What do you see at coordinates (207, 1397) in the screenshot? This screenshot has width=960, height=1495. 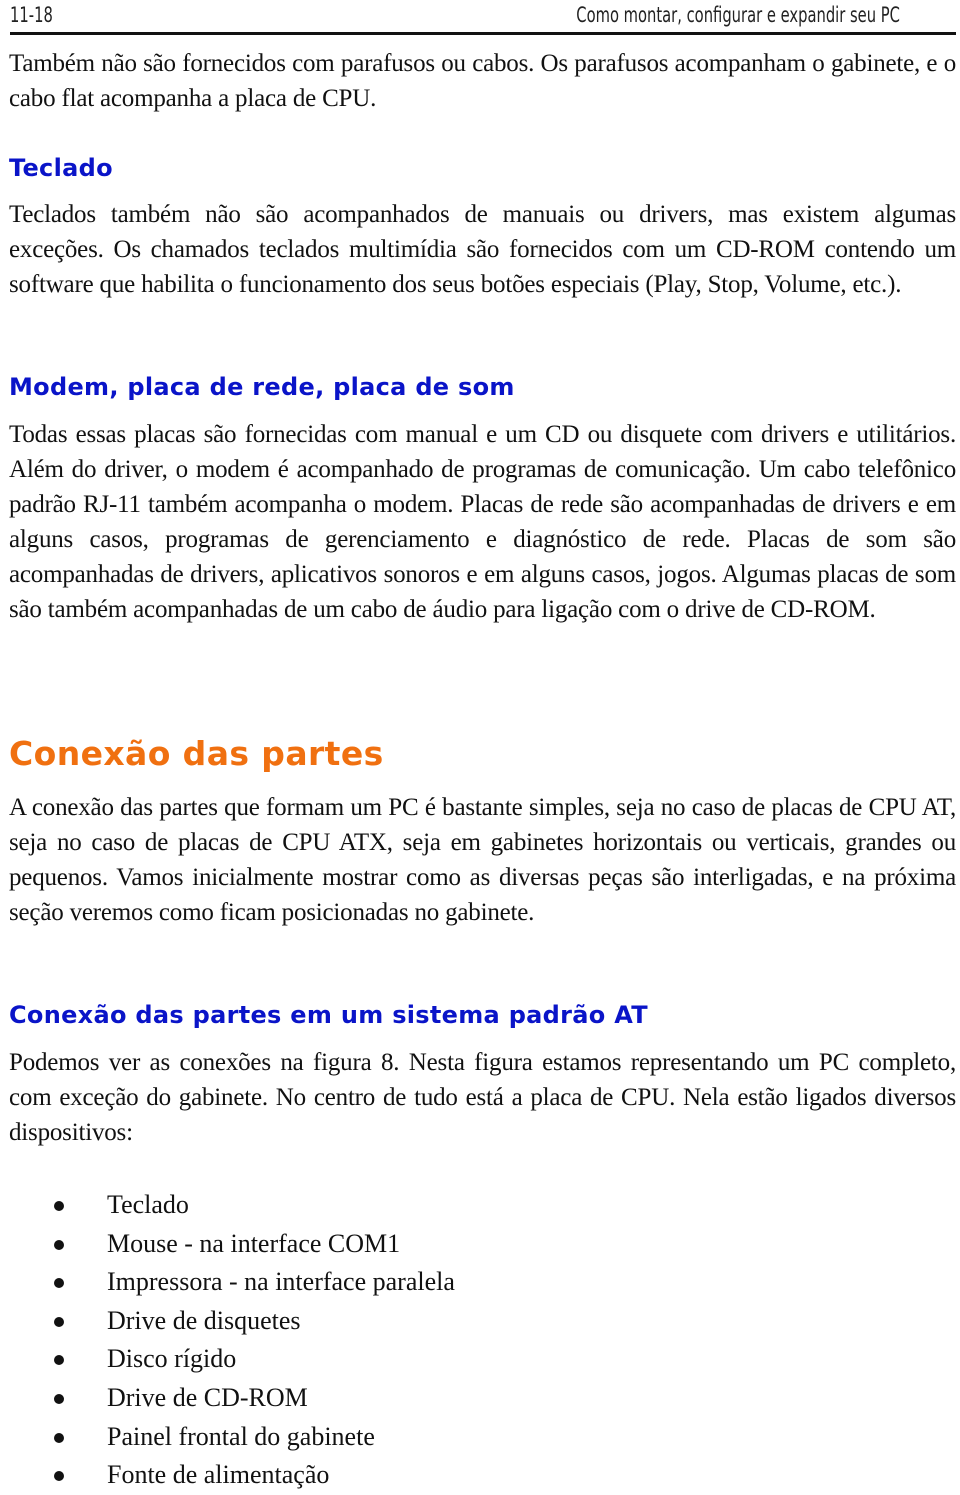 I see `list-item-text: Drive de CD-ROM` at bounding box center [207, 1397].